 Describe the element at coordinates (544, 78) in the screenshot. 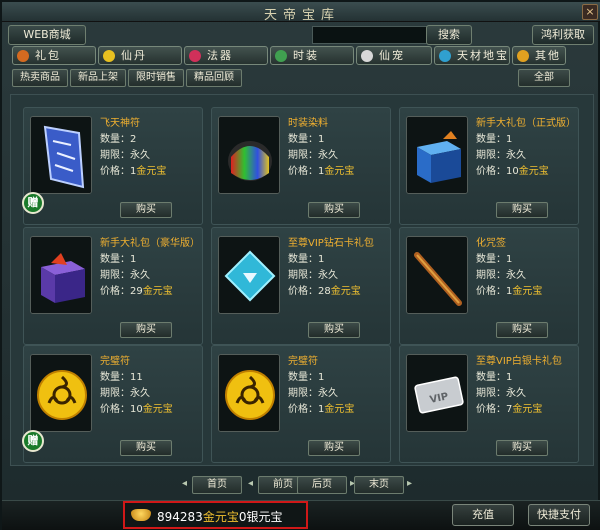

I see `all-button: 全部` at that location.